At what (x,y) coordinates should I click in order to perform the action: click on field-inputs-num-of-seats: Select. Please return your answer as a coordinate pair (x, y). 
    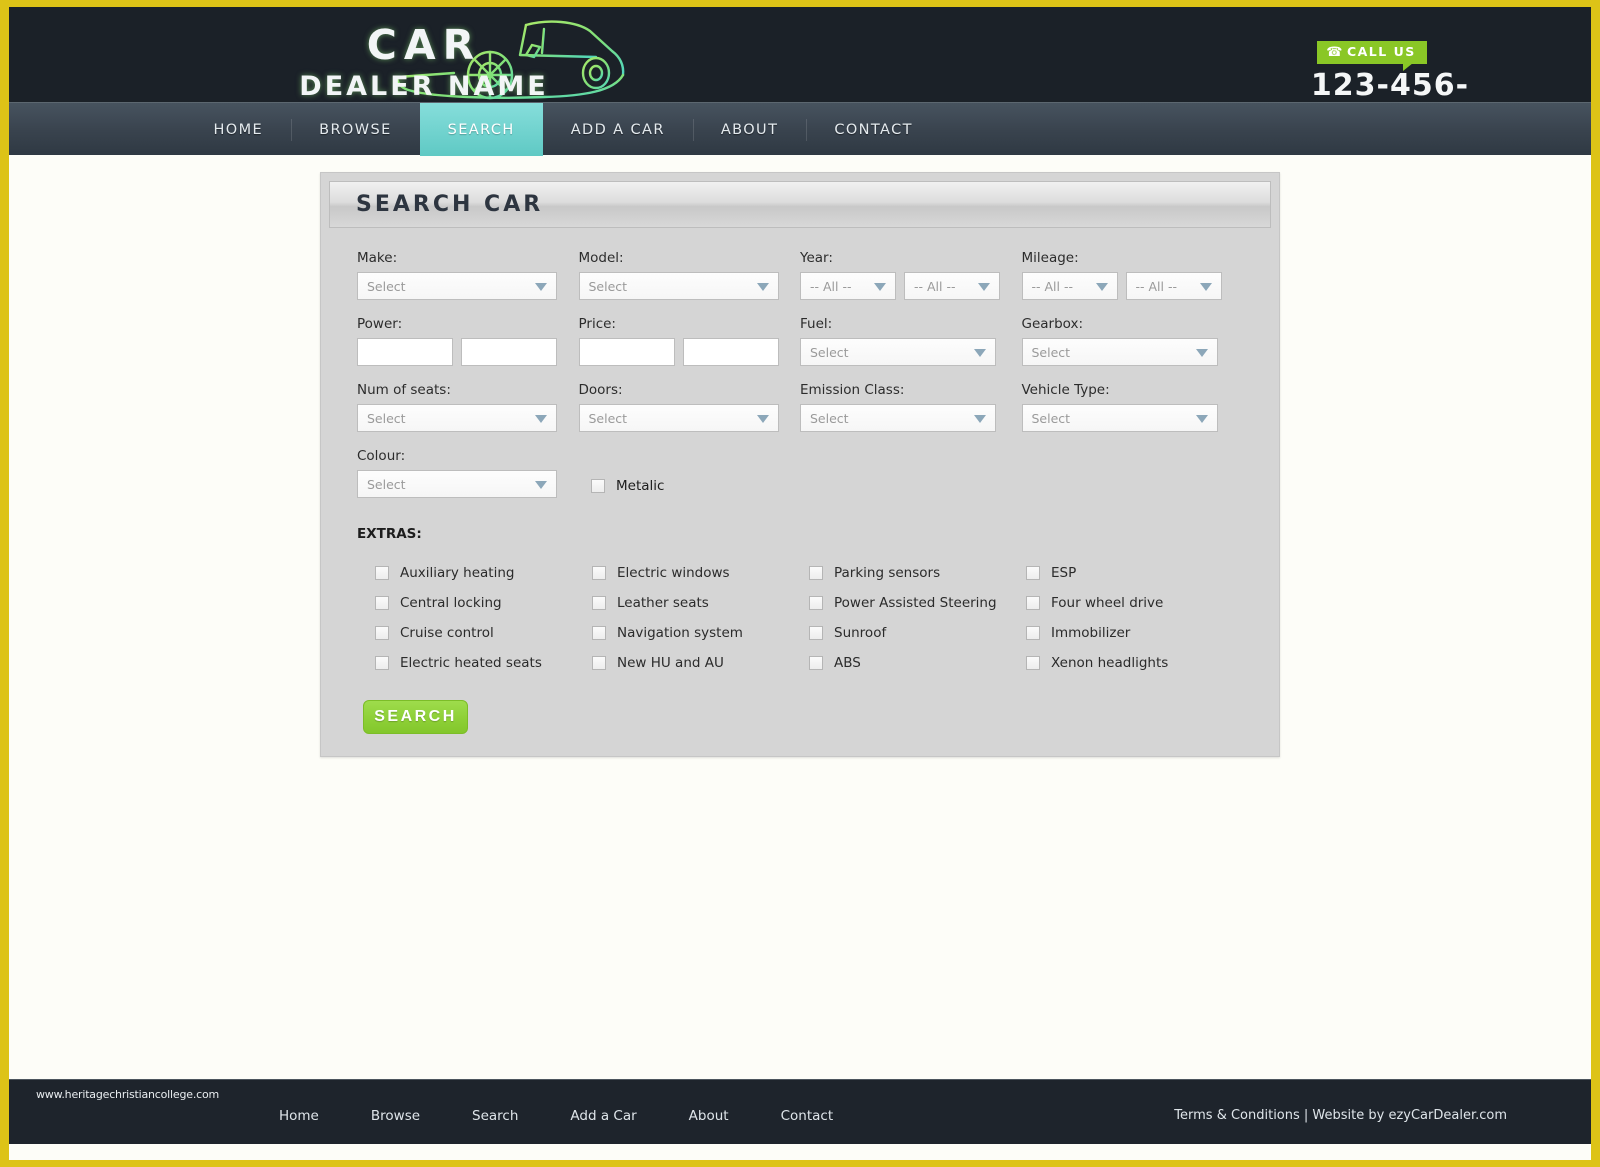
    Looking at the image, I should click on (468, 418).